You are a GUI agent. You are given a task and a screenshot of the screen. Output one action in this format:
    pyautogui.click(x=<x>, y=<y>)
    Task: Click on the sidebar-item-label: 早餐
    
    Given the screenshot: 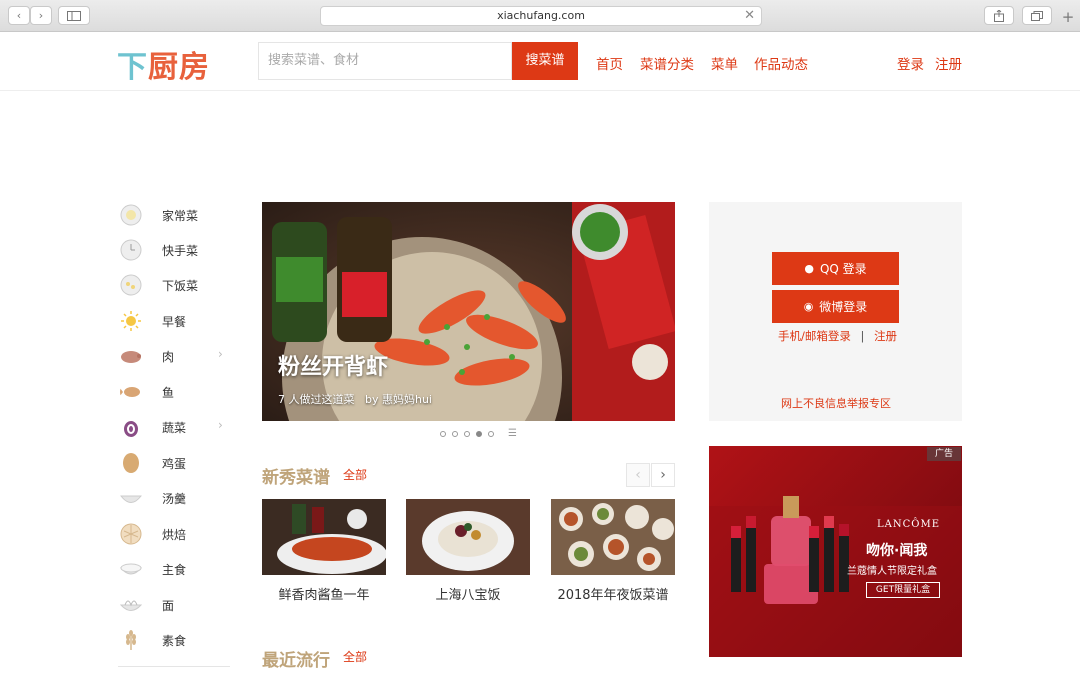 What is the action you would take?
    pyautogui.click(x=174, y=321)
    